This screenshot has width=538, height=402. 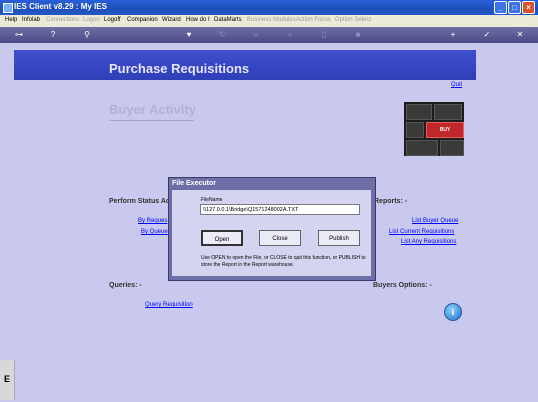 What do you see at coordinates (152, 221) in the screenshot?
I see `by-request-link: By Reques` at bounding box center [152, 221].